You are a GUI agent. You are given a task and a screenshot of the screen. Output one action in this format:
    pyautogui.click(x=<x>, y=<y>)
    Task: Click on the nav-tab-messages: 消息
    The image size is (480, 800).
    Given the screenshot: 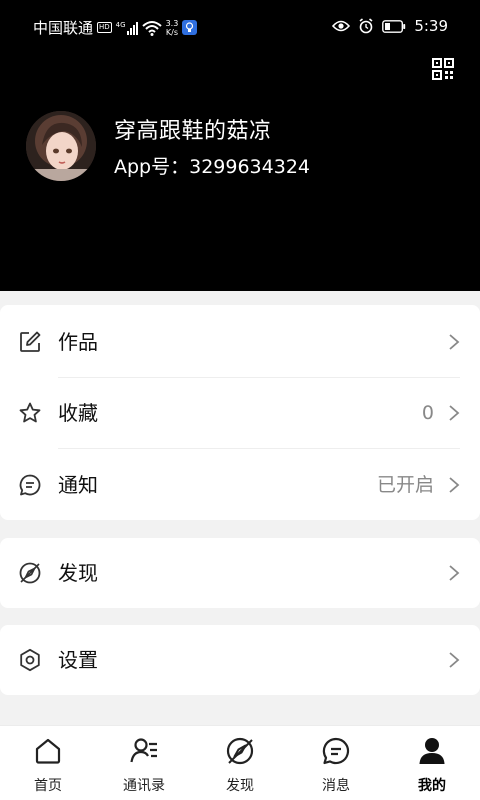 What is the action you would take?
    pyautogui.click(x=336, y=763)
    